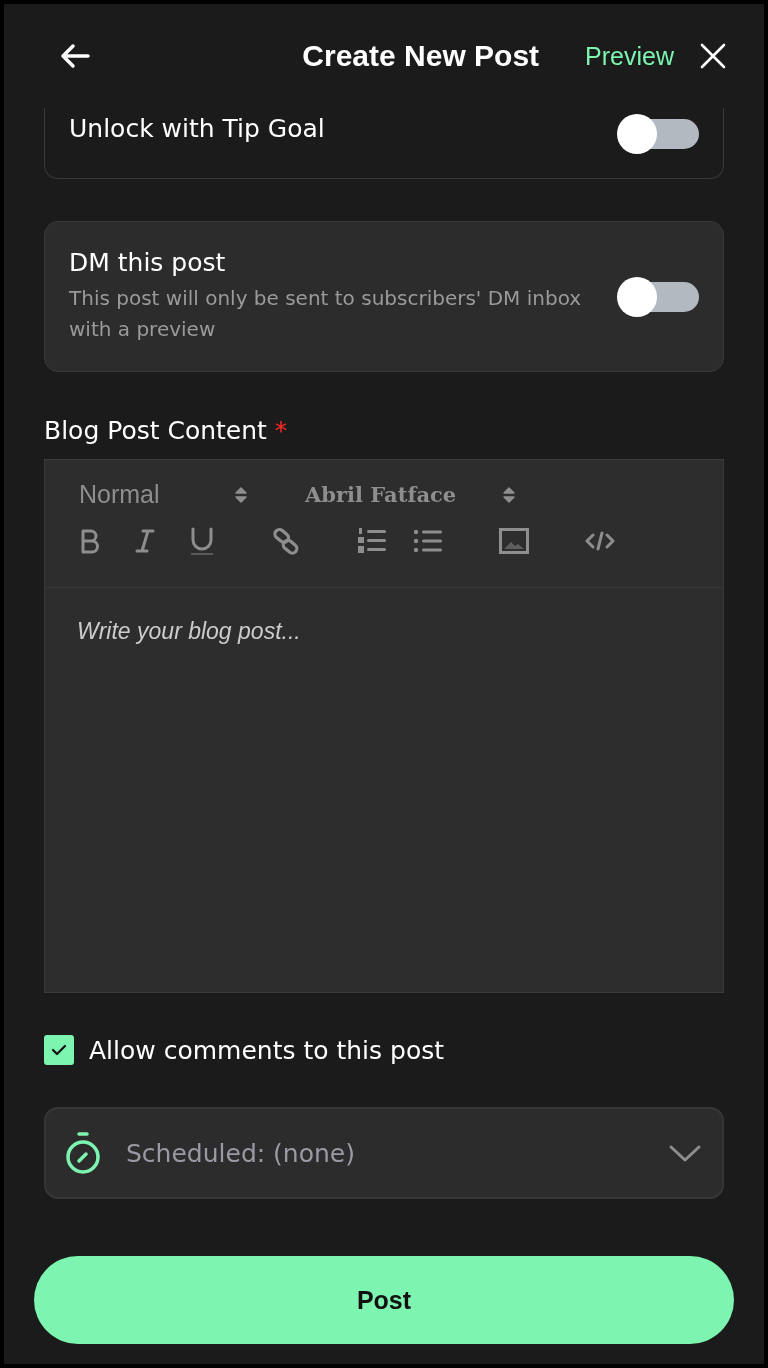 This screenshot has height=1368, width=768. I want to click on style-select: Normal, so click(163, 494).